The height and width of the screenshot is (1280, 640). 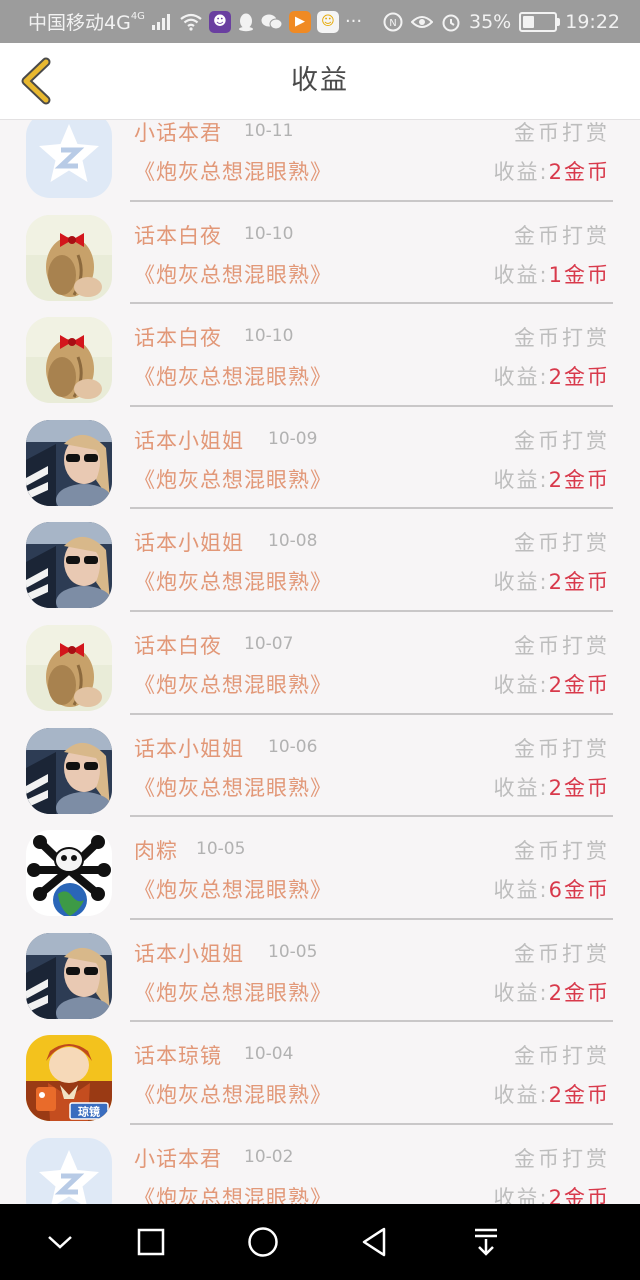 I want to click on network-tag: 4G, so click(x=137, y=16).